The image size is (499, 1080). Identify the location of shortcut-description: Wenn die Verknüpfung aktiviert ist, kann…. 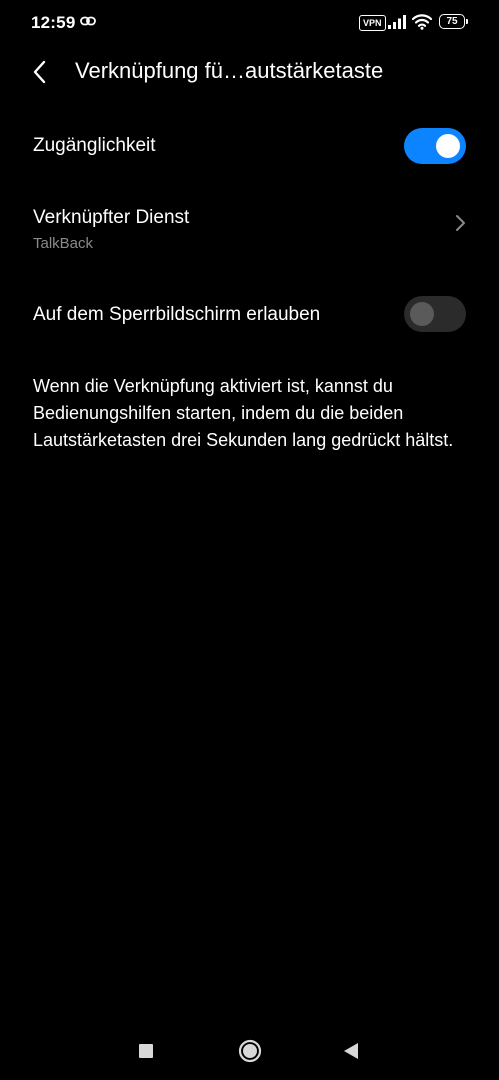
(243, 413).